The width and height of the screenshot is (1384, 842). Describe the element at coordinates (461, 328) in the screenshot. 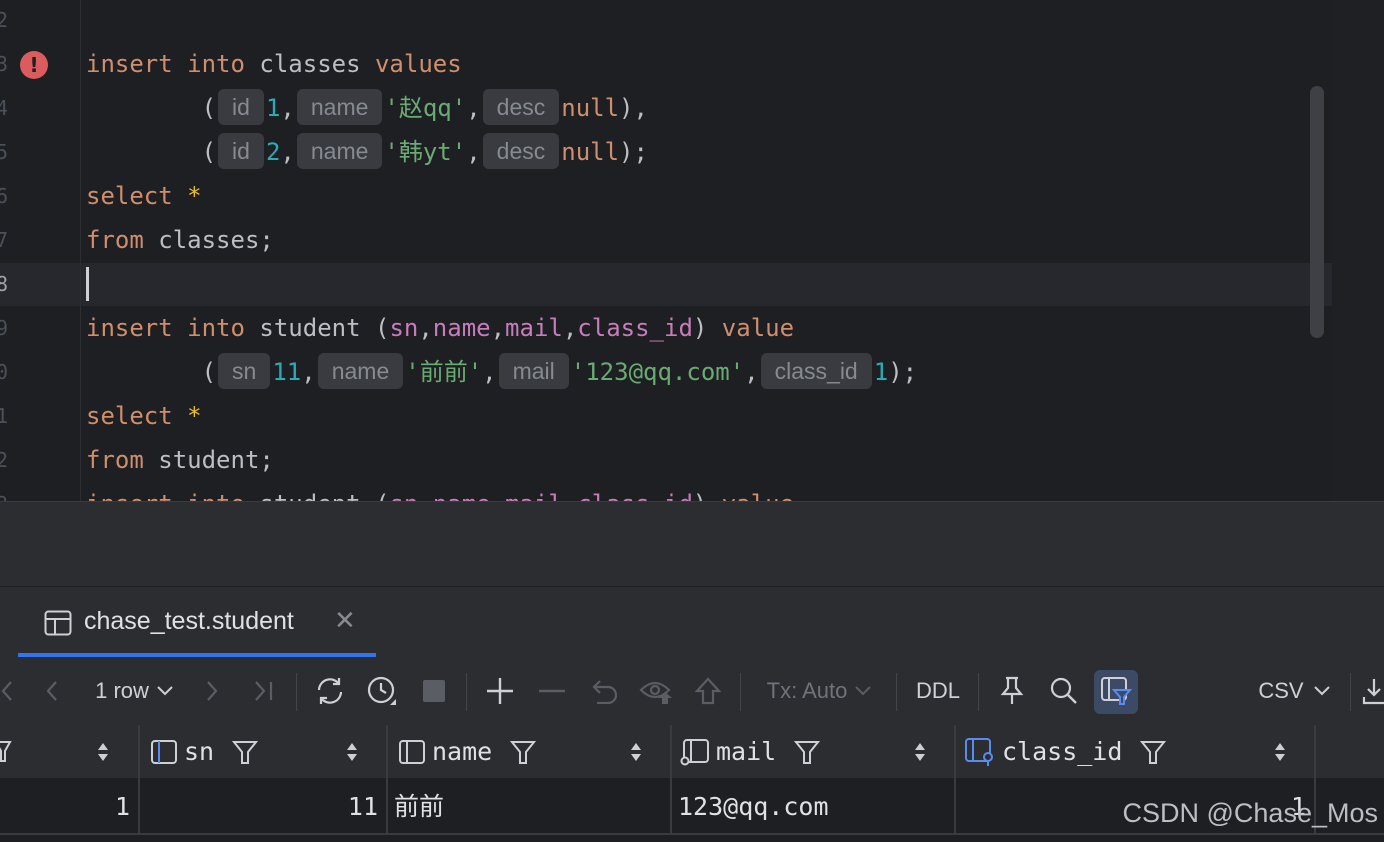

I see `column-token: name` at that location.